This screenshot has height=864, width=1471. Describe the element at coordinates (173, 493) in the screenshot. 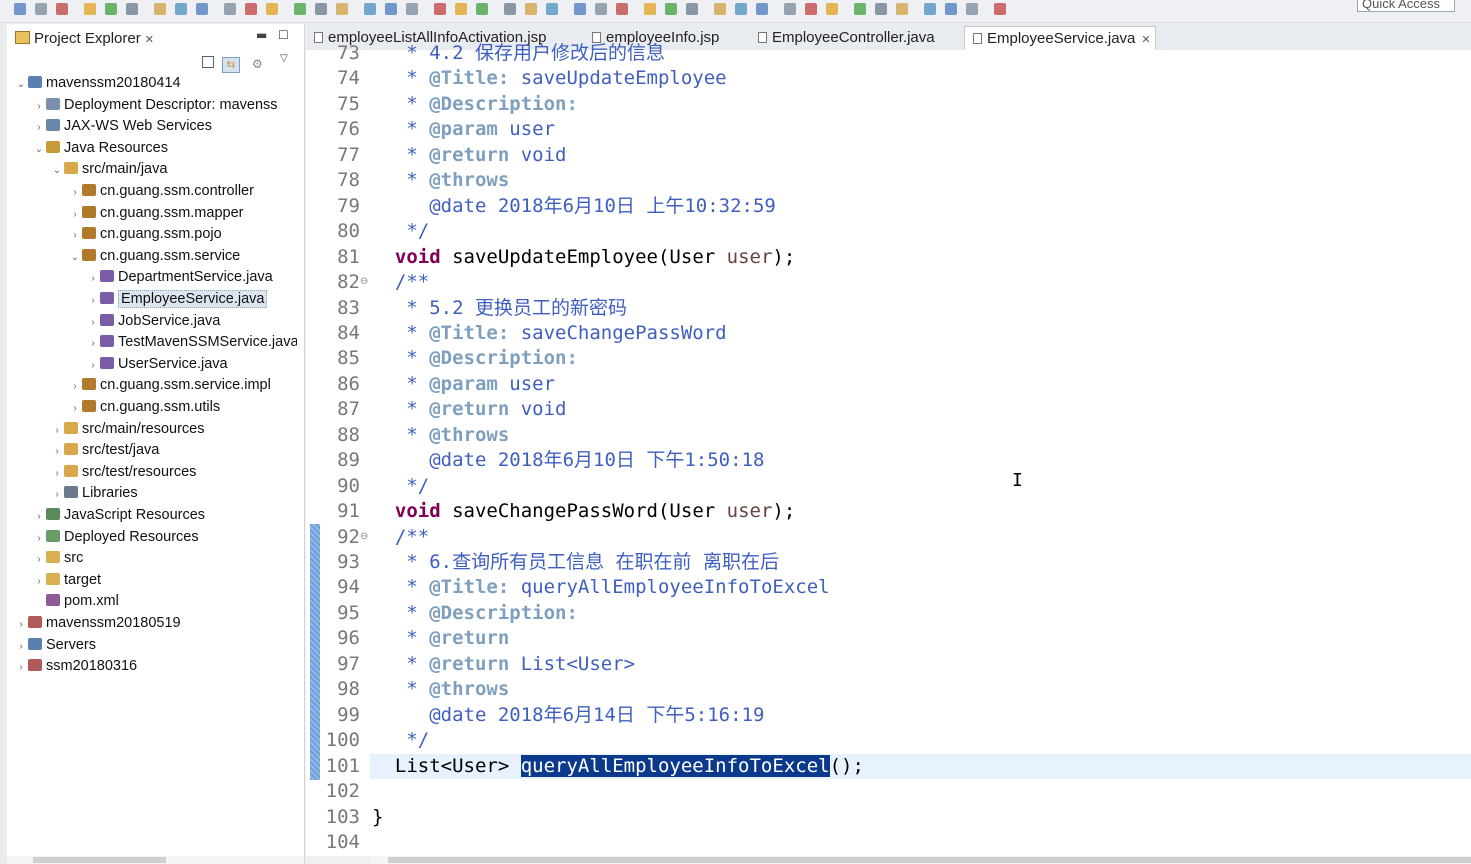

I see `tree-item: › Libraries` at that location.